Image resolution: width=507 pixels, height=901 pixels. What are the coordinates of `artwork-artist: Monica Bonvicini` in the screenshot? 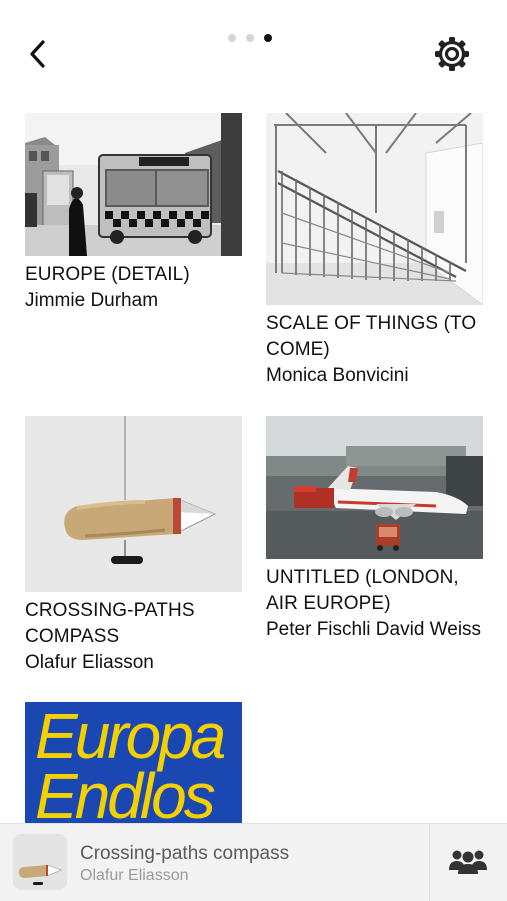 It's located at (337, 375).